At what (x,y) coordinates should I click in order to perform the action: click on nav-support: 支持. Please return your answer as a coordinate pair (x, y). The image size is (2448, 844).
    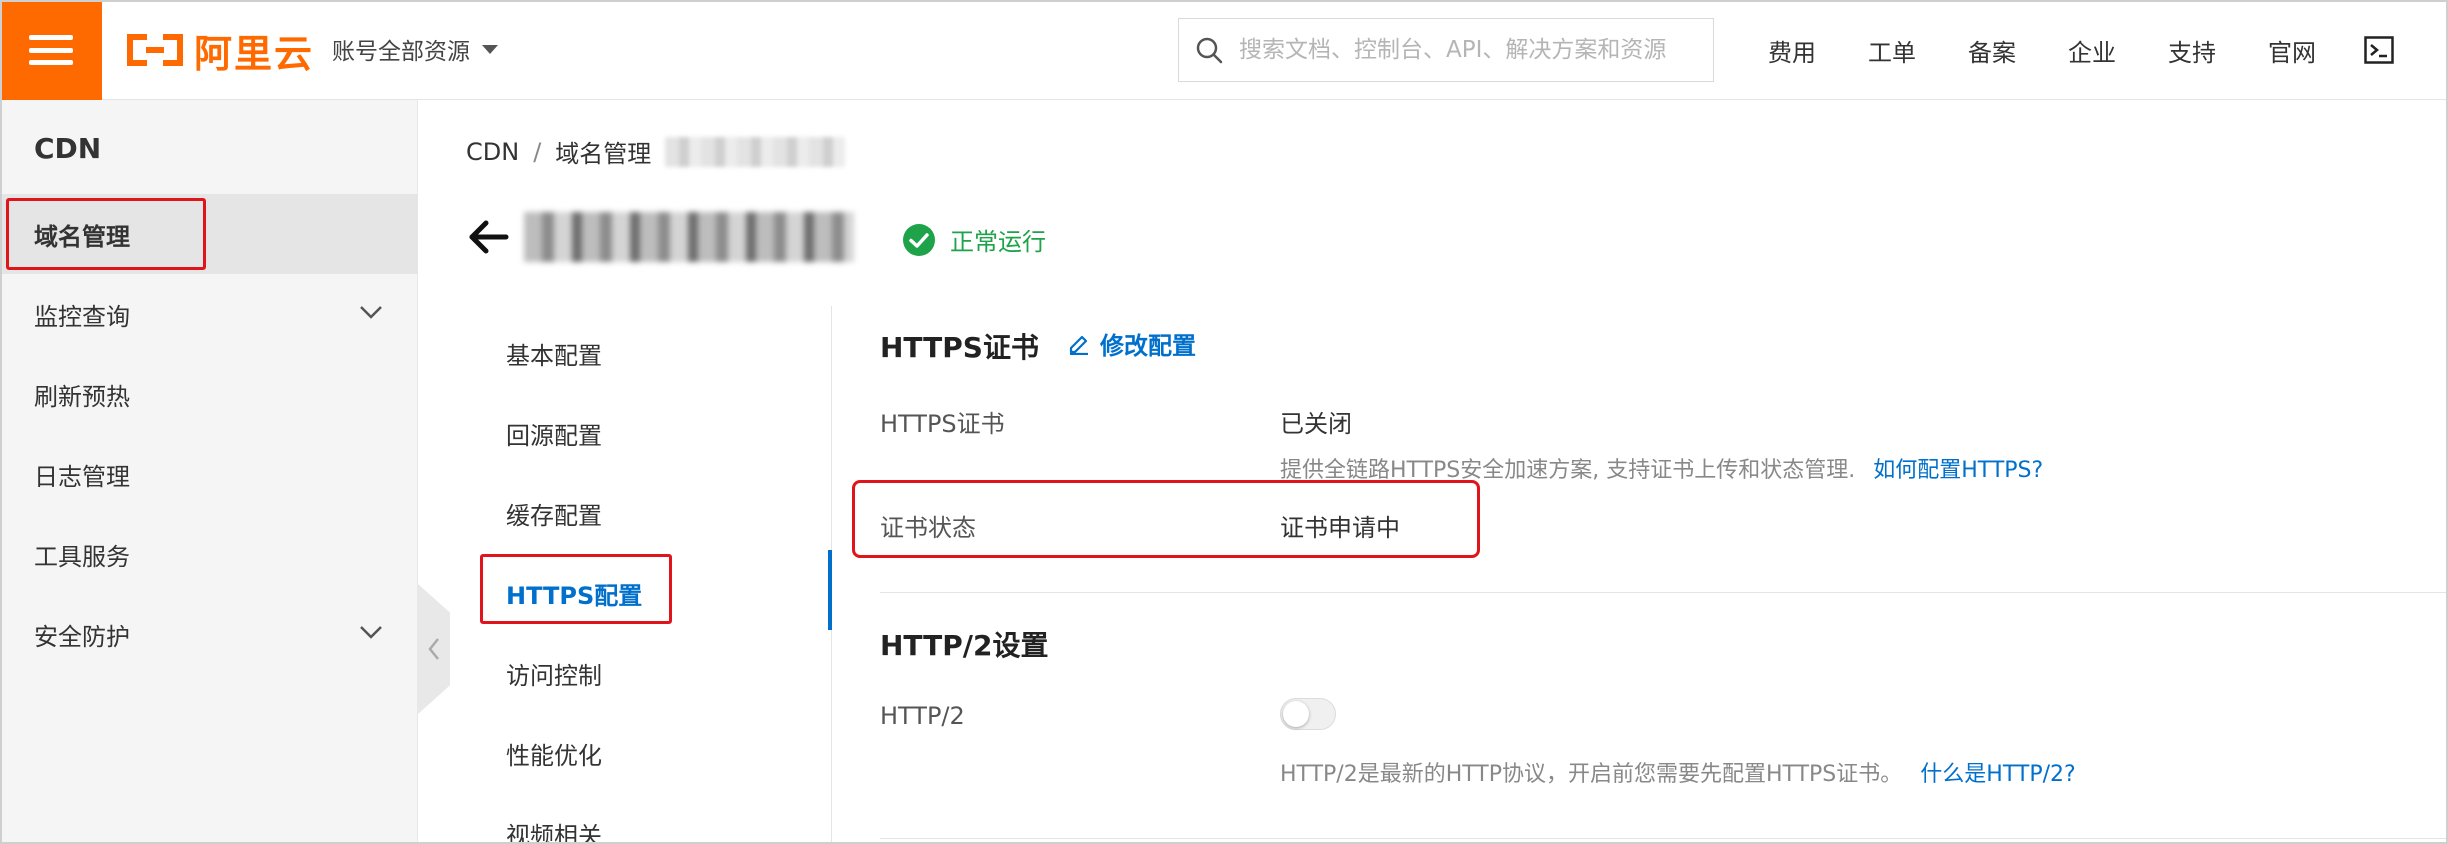
    Looking at the image, I should click on (2192, 50).